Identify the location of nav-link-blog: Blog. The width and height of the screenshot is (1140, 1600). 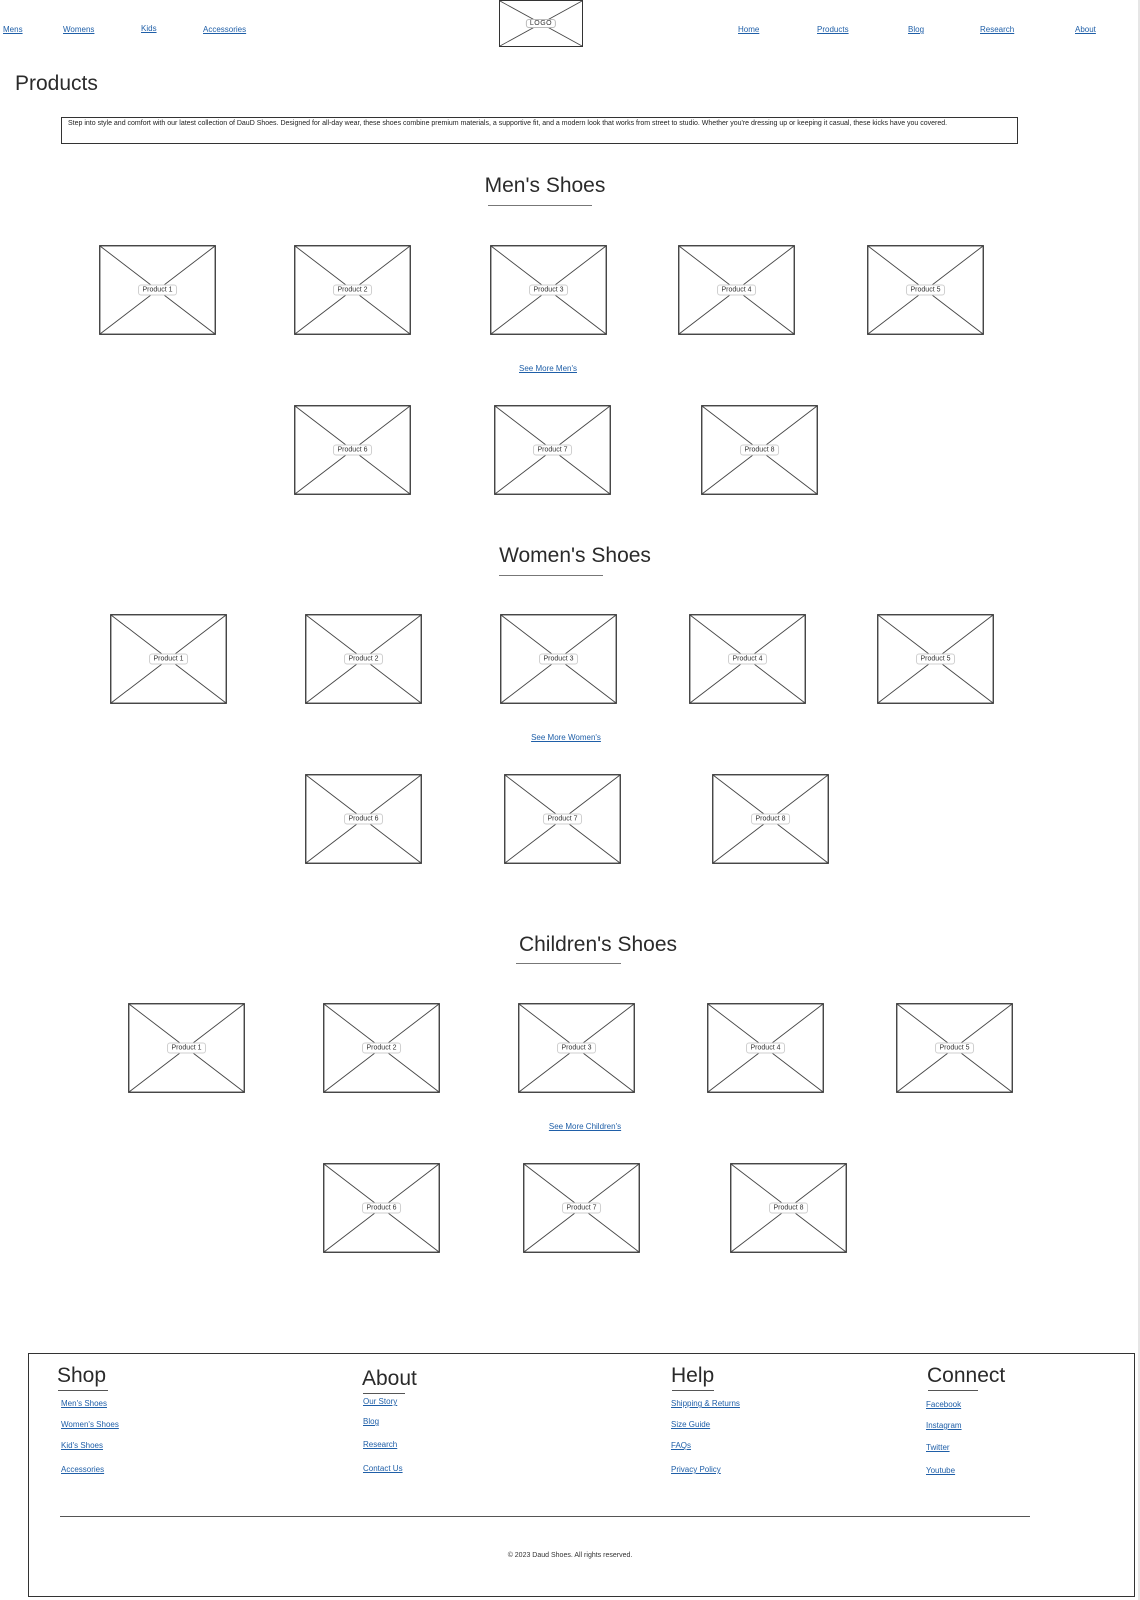
(916, 29).